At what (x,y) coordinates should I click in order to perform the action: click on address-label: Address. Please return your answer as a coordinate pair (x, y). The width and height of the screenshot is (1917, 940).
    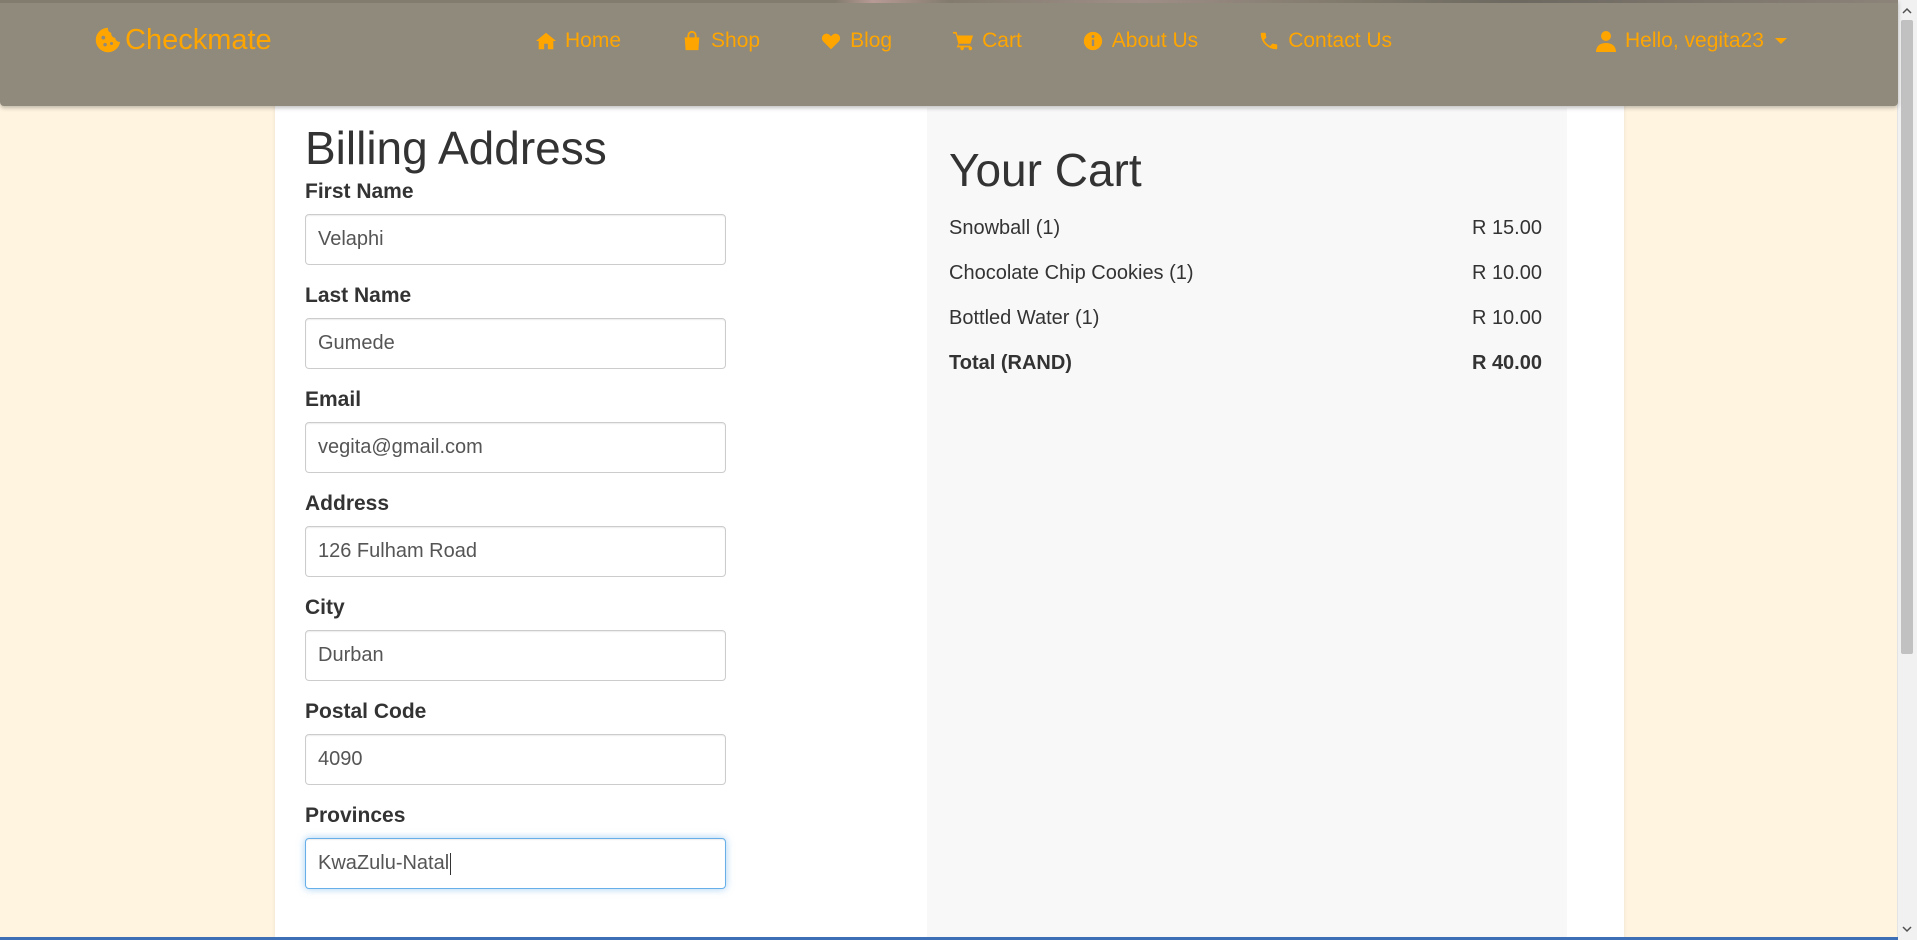
    Looking at the image, I should click on (347, 503).